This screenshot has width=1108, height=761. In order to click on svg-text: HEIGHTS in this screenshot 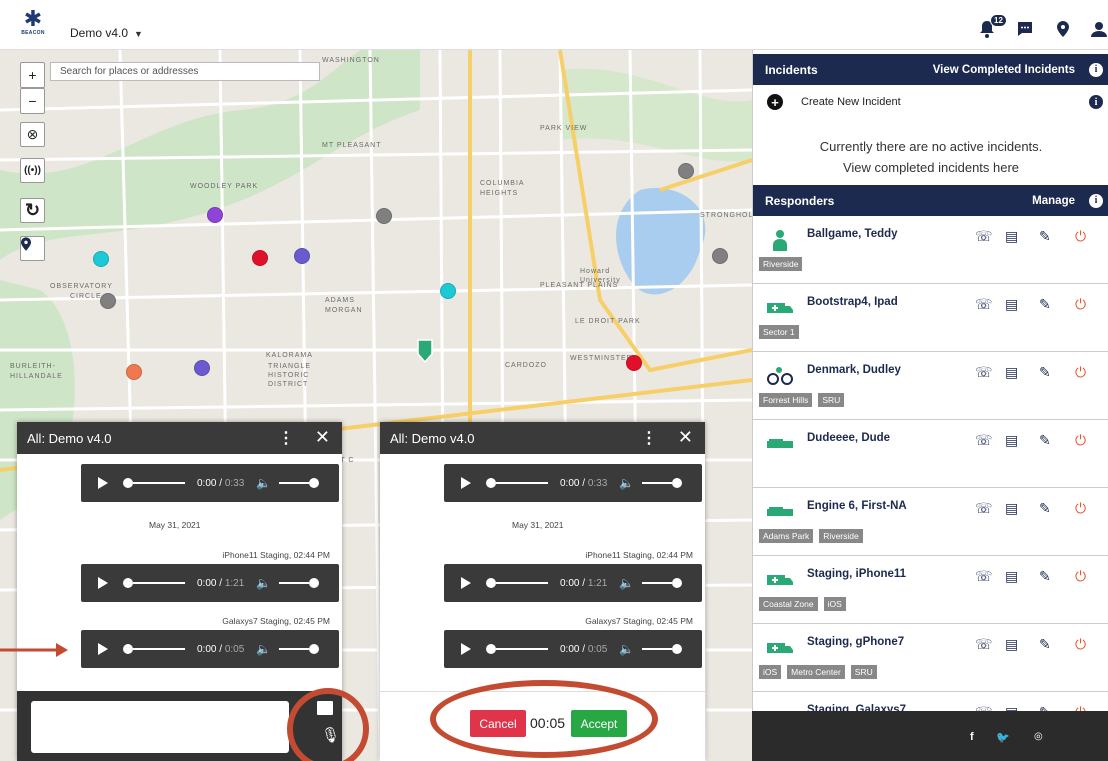, I will do `click(499, 193)`.